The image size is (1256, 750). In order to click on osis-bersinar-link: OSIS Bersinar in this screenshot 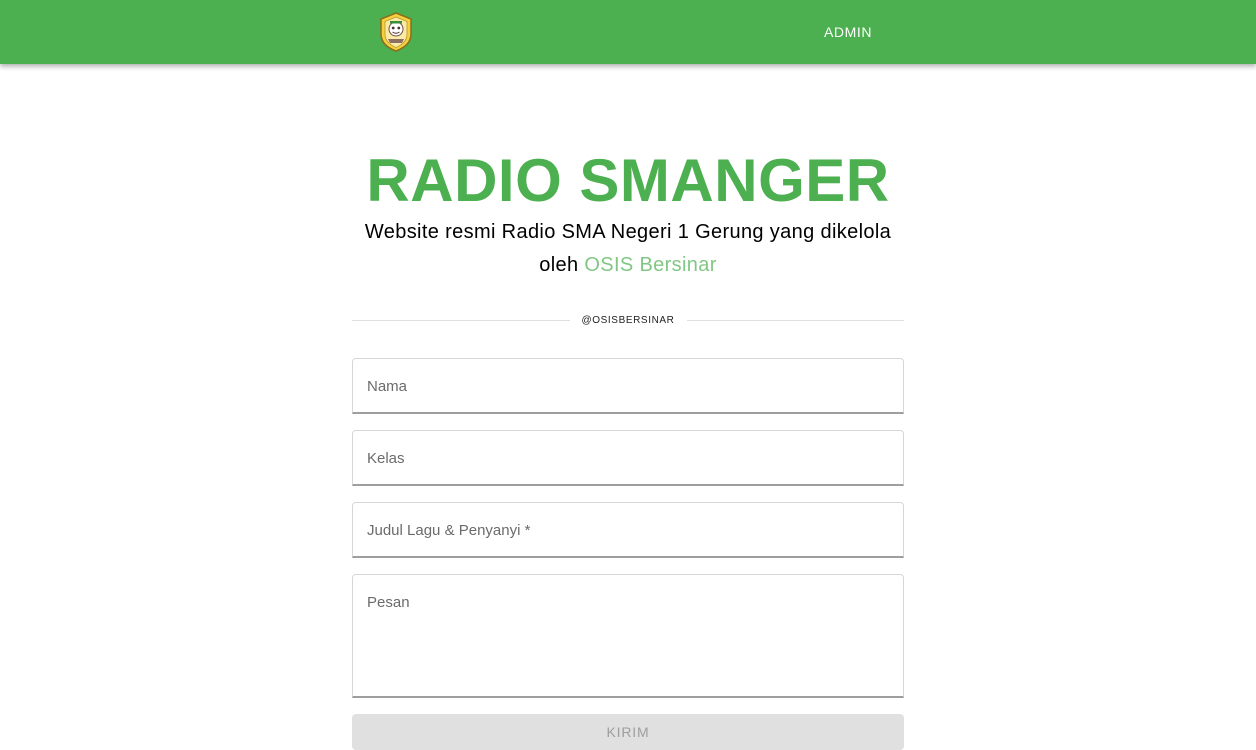, I will do `click(650, 265)`.